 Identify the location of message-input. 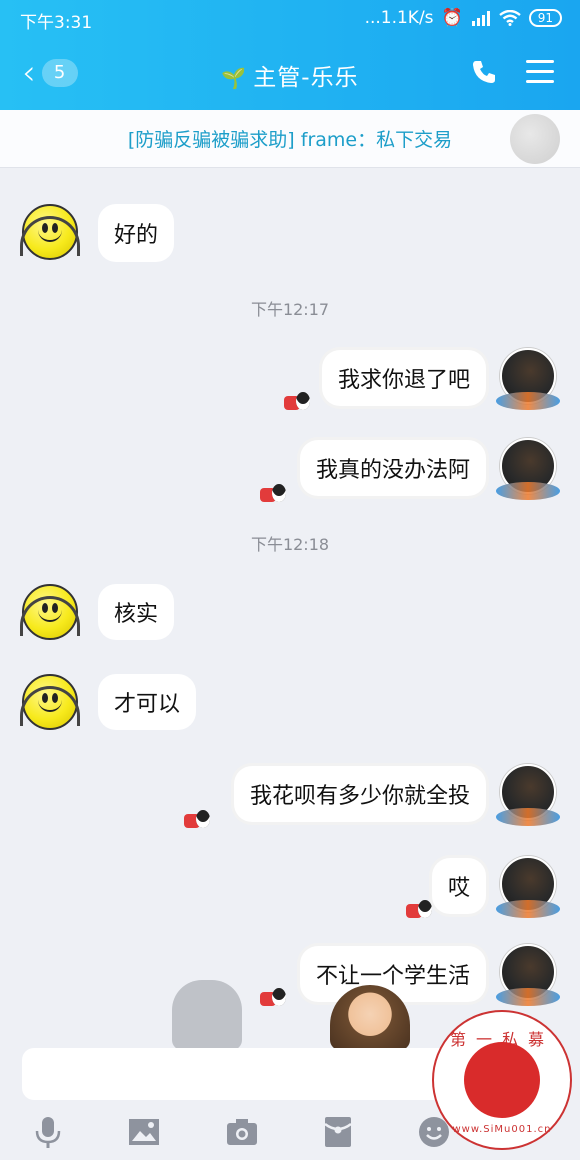
(252, 1074).